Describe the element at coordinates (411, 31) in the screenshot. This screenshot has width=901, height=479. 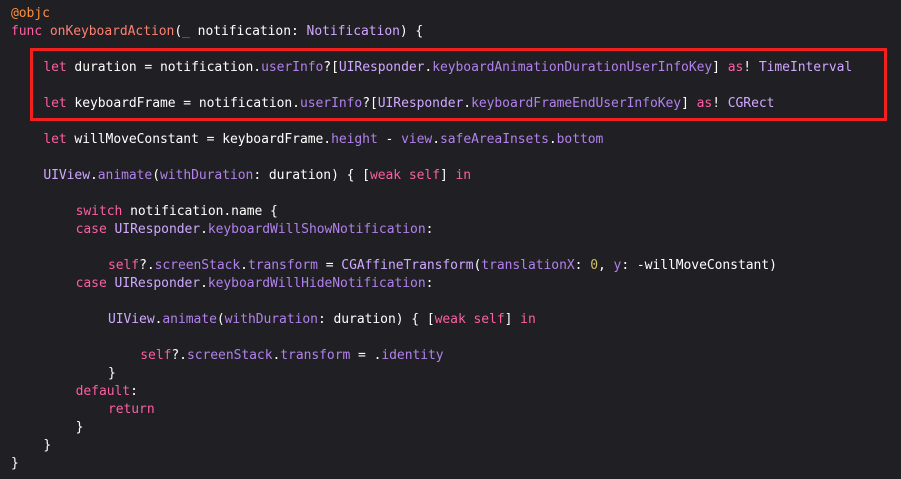
I see `code-token: ) {` at that location.